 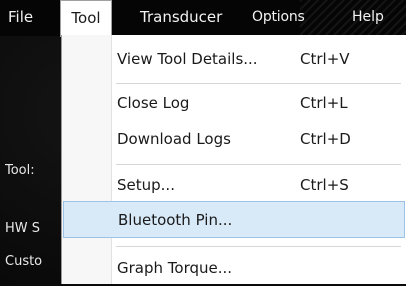 What do you see at coordinates (234, 185) in the screenshot?
I see `menu-item-setup: Setup... Ctrl+S` at bounding box center [234, 185].